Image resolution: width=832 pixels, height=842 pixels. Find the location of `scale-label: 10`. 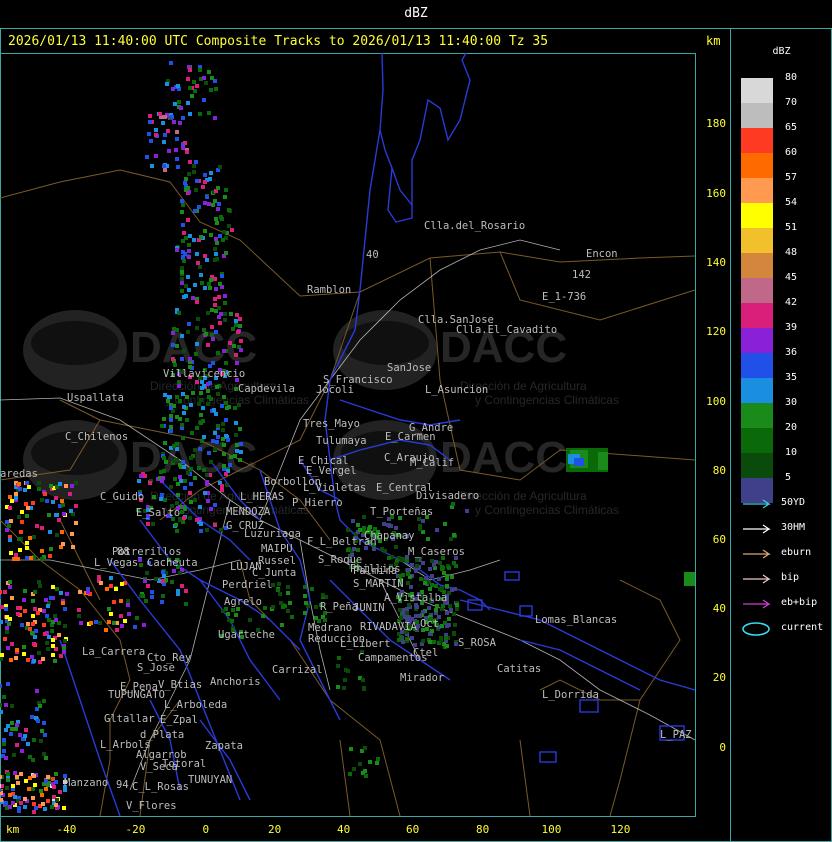

scale-label: 10 is located at coordinates (791, 452).